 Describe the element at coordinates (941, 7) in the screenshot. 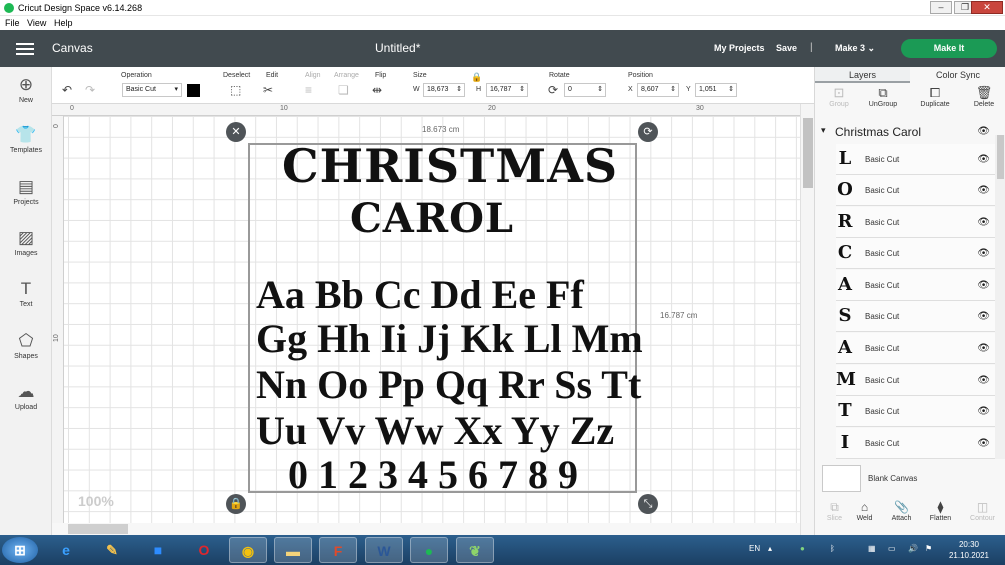

I see `minimize-button: –` at that location.